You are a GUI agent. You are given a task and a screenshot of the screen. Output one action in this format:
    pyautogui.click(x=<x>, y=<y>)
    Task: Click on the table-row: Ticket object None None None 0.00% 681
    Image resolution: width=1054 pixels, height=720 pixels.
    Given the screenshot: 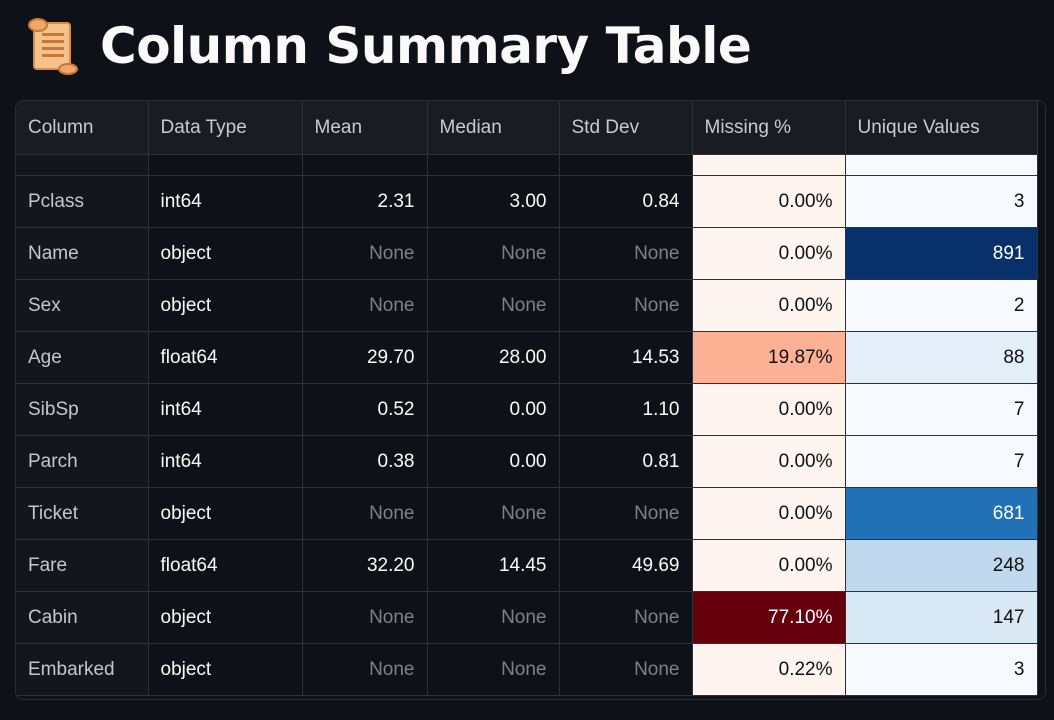 What is the action you would take?
    pyautogui.click(x=527, y=513)
    